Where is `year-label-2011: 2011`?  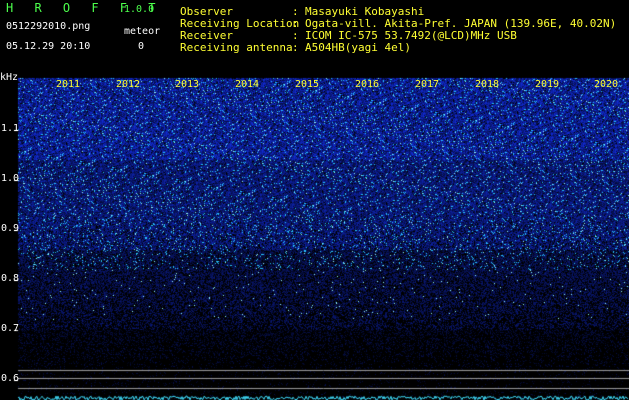 year-label-2011: 2011 is located at coordinates (68, 84).